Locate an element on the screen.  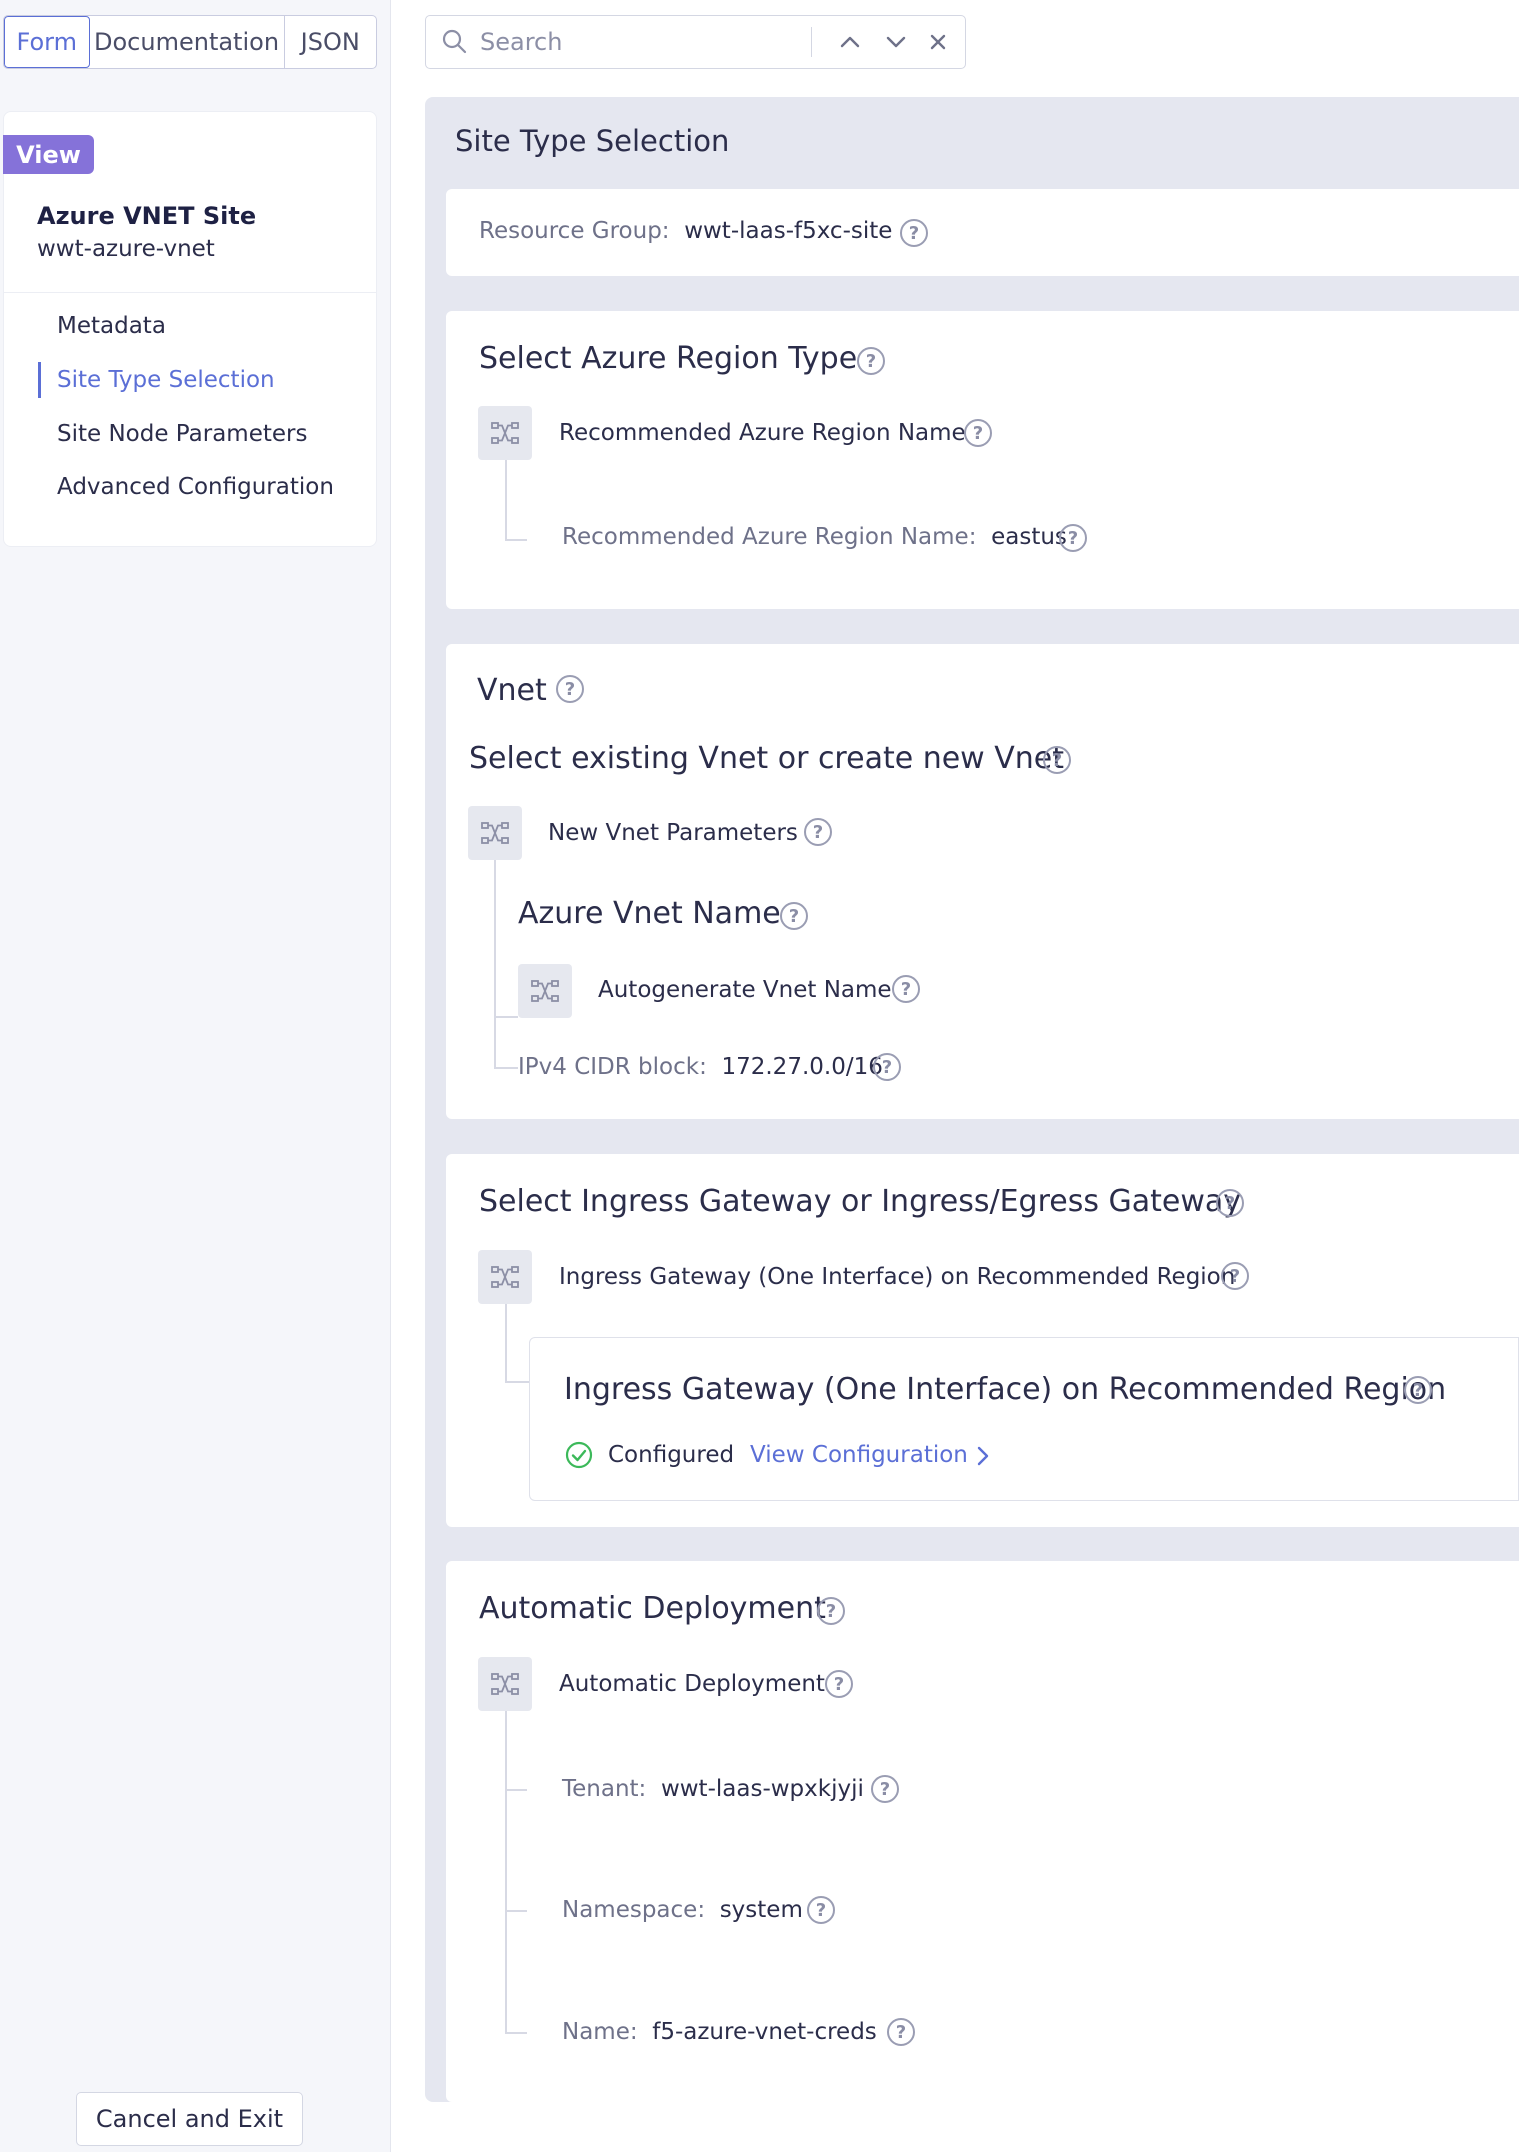
tenant-field: Tenant: wwt-laas-wpxkjyji is located at coordinates (713, 1789).